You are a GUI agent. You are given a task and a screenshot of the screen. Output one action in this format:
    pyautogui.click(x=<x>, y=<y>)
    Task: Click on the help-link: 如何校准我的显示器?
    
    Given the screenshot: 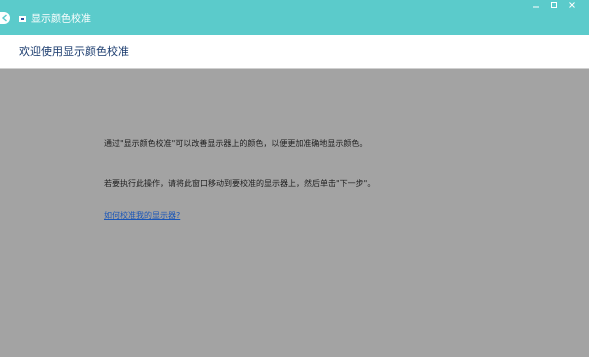 What is the action you would take?
    pyautogui.click(x=142, y=216)
    